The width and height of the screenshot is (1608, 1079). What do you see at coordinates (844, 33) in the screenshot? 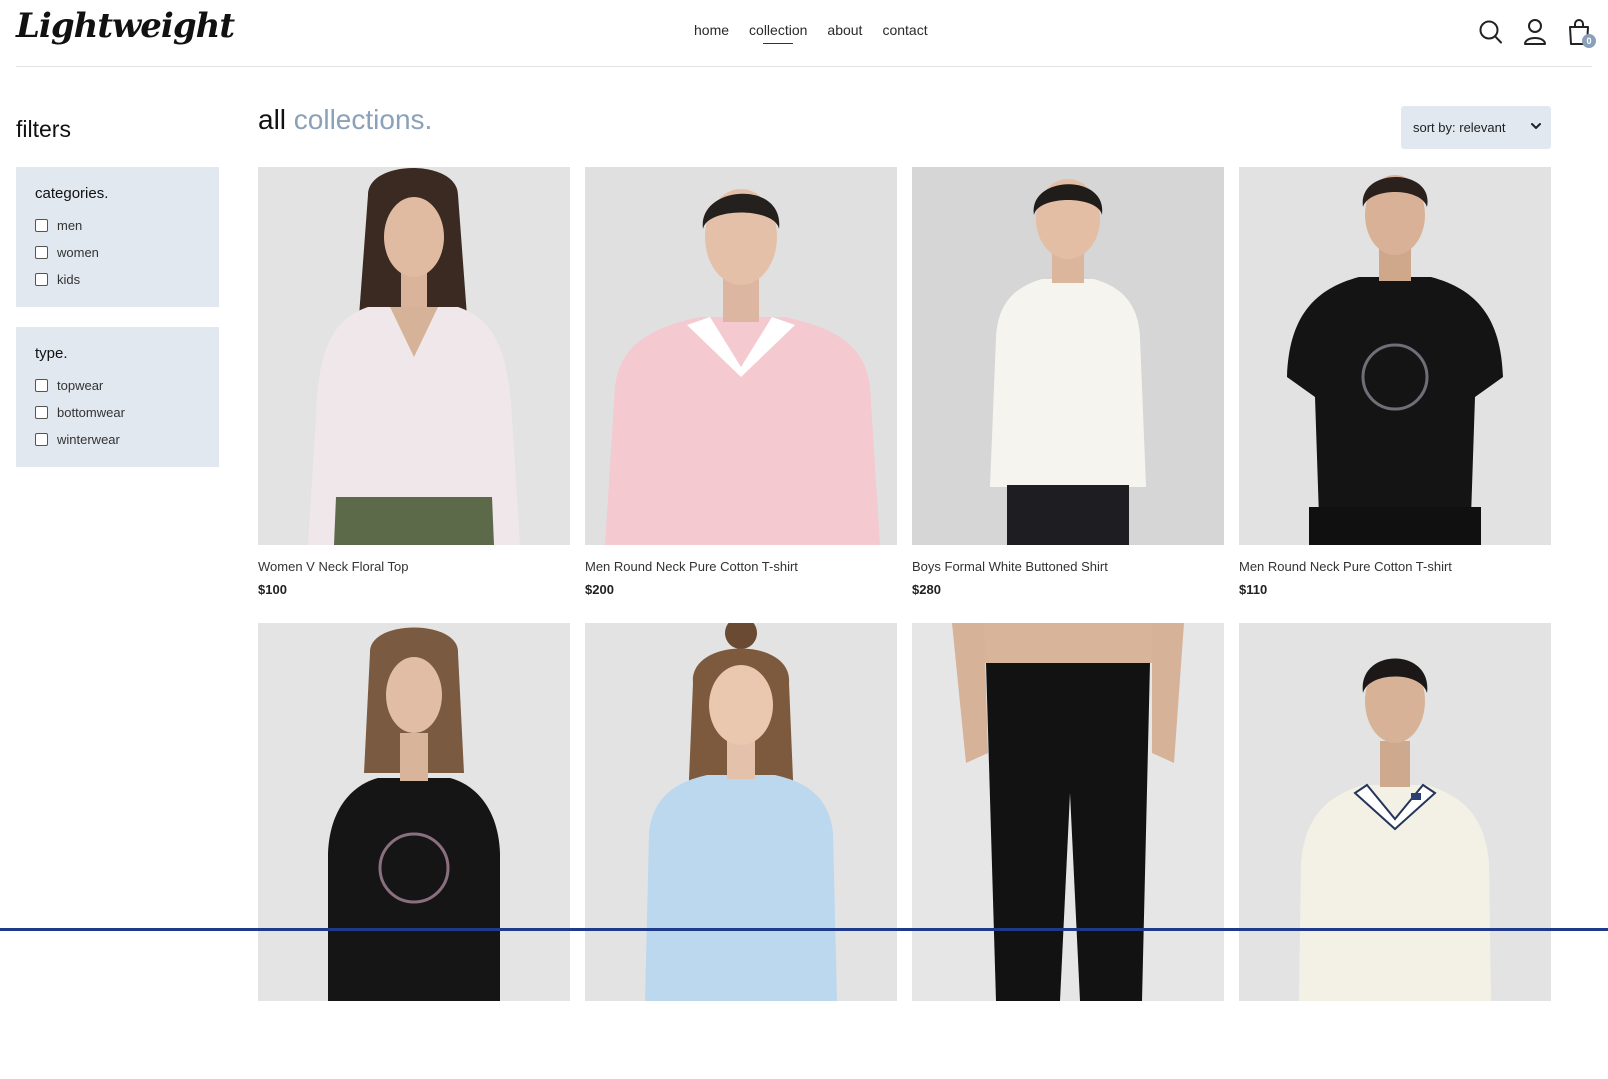
I see `nav-about: about` at bounding box center [844, 33].